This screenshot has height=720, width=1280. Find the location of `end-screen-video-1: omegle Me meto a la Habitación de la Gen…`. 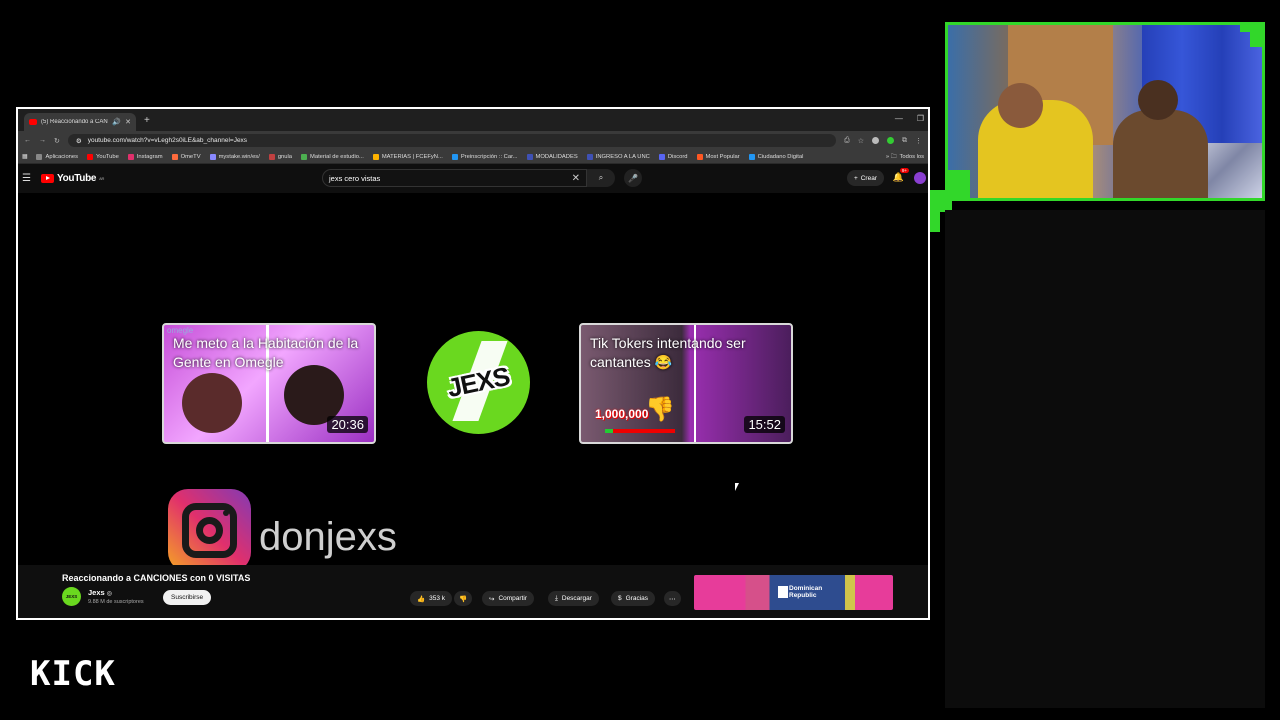

end-screen-video-1: omegle Me meto a la Habitación de la Gen… is located at coordinates (269, 383).